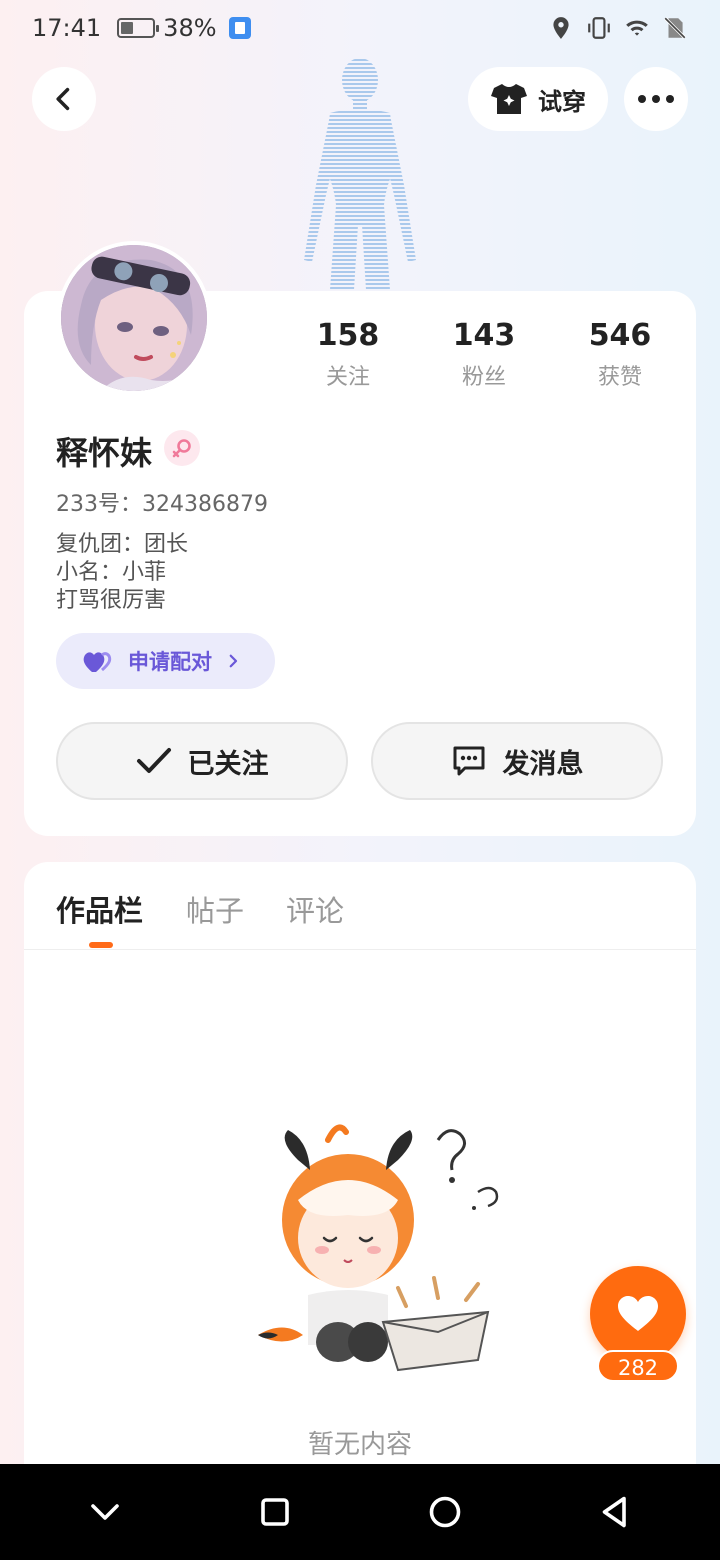 Image resolution: width=720 pixels, height=1560 pixels. I want to click on back-button, so click(64, 99).